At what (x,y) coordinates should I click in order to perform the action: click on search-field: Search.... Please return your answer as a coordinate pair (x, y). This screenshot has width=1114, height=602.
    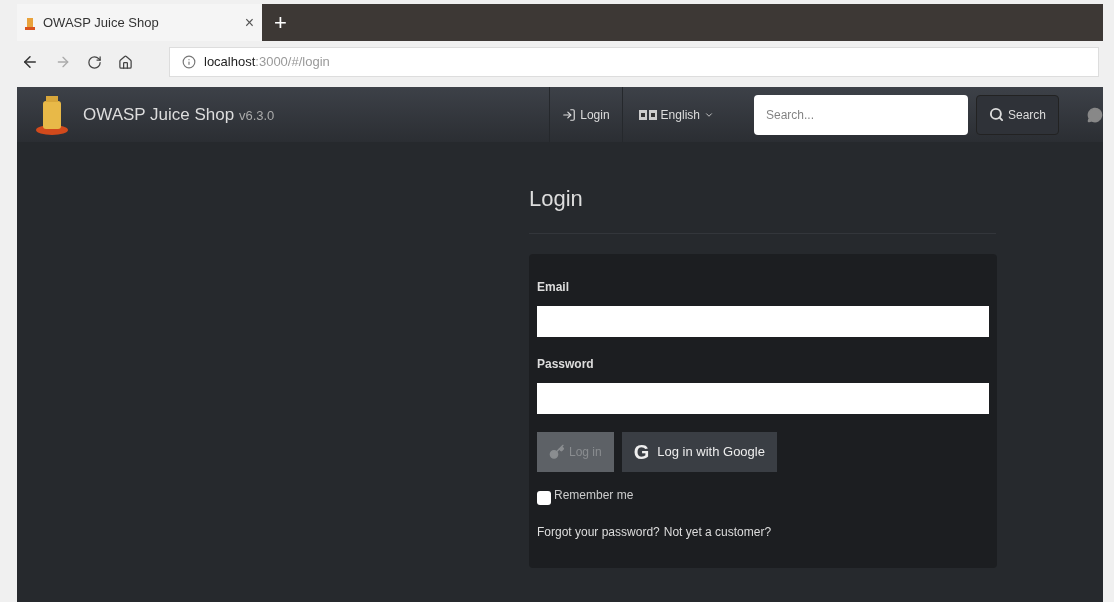
    Looking at the image, I should click on (860, 114).